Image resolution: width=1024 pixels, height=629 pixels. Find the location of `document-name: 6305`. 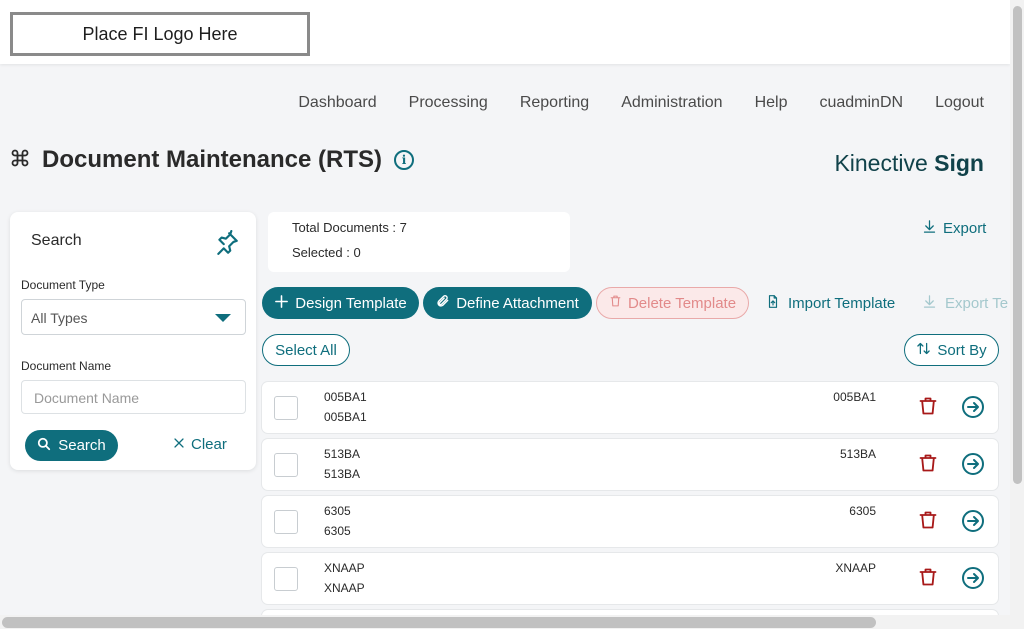

document-name: 6305 is located at coordinates (337, 511).